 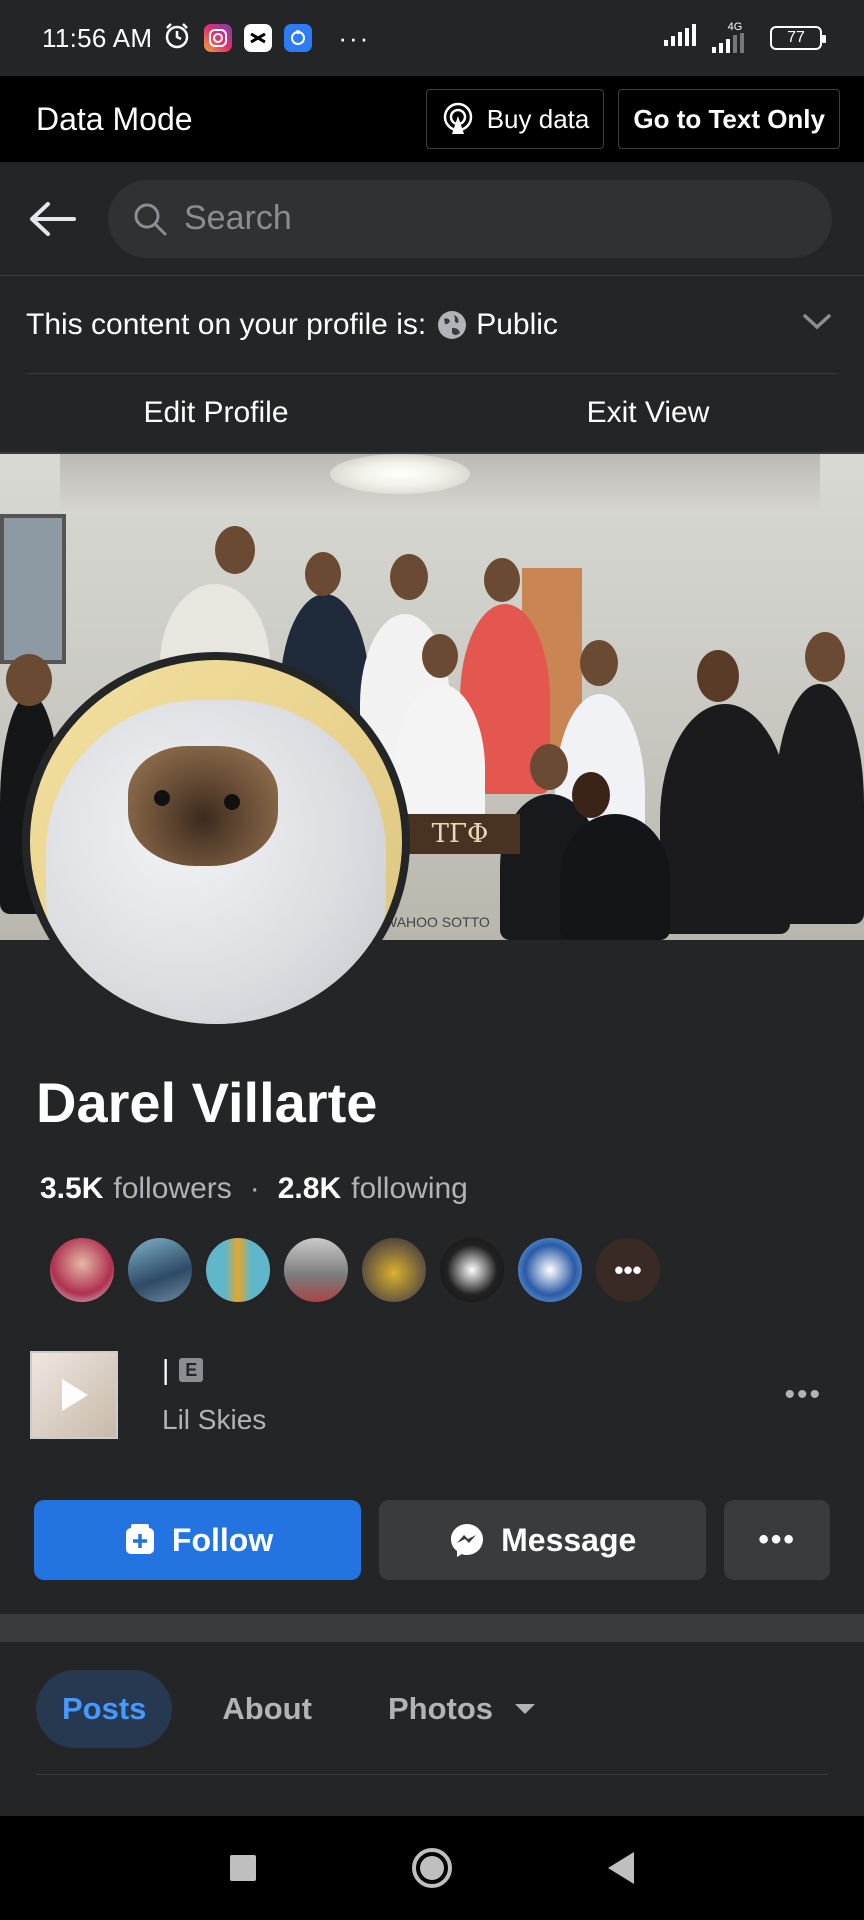 I want to click on song-title: |, so click(x=166, y=1369).